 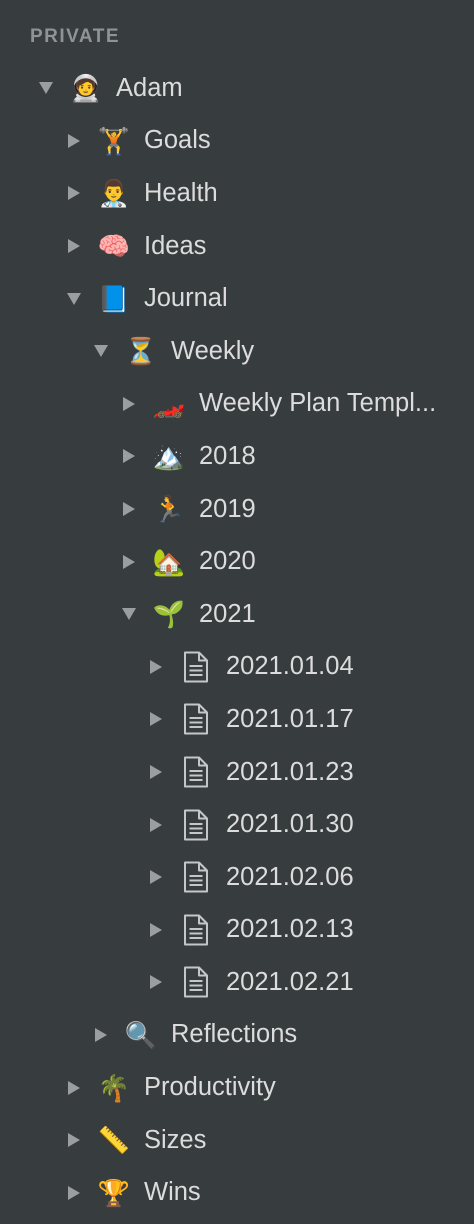 I want to click on tree-item-health: 👨‍⚕️ Health, so click(x=237, y=193).